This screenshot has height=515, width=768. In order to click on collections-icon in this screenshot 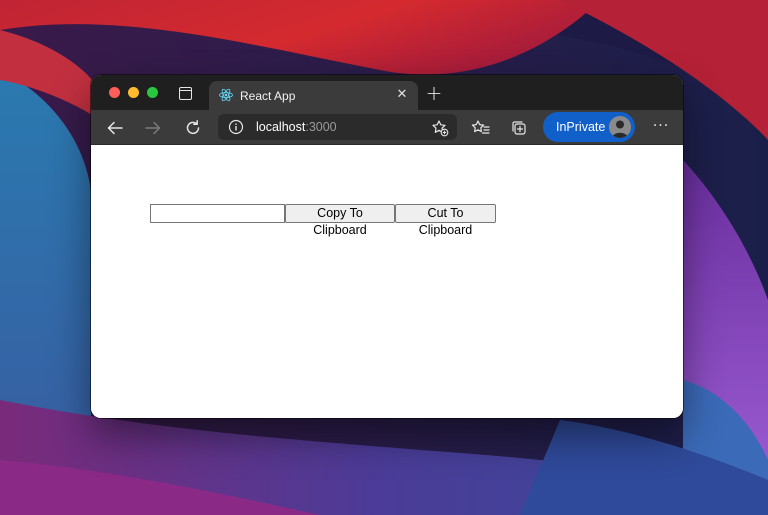, I will do `click(519, 128)`.